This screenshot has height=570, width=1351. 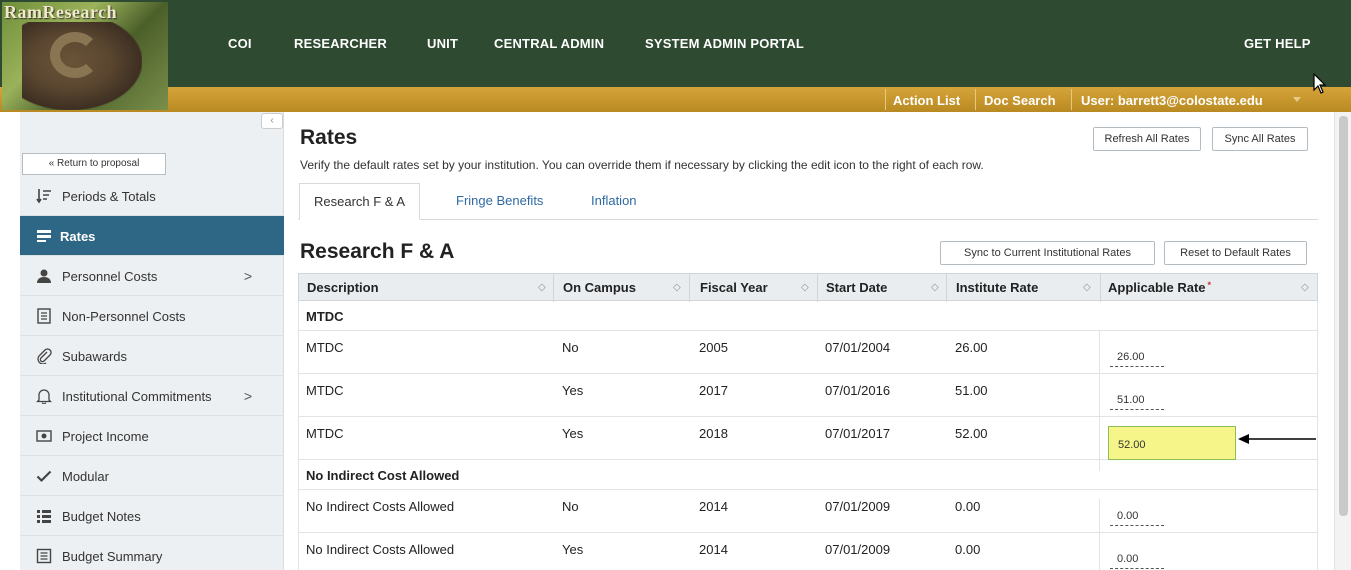 I want to click on refresh-all-rates-button: Refresh All Rates, so click(x=1147, y=139).